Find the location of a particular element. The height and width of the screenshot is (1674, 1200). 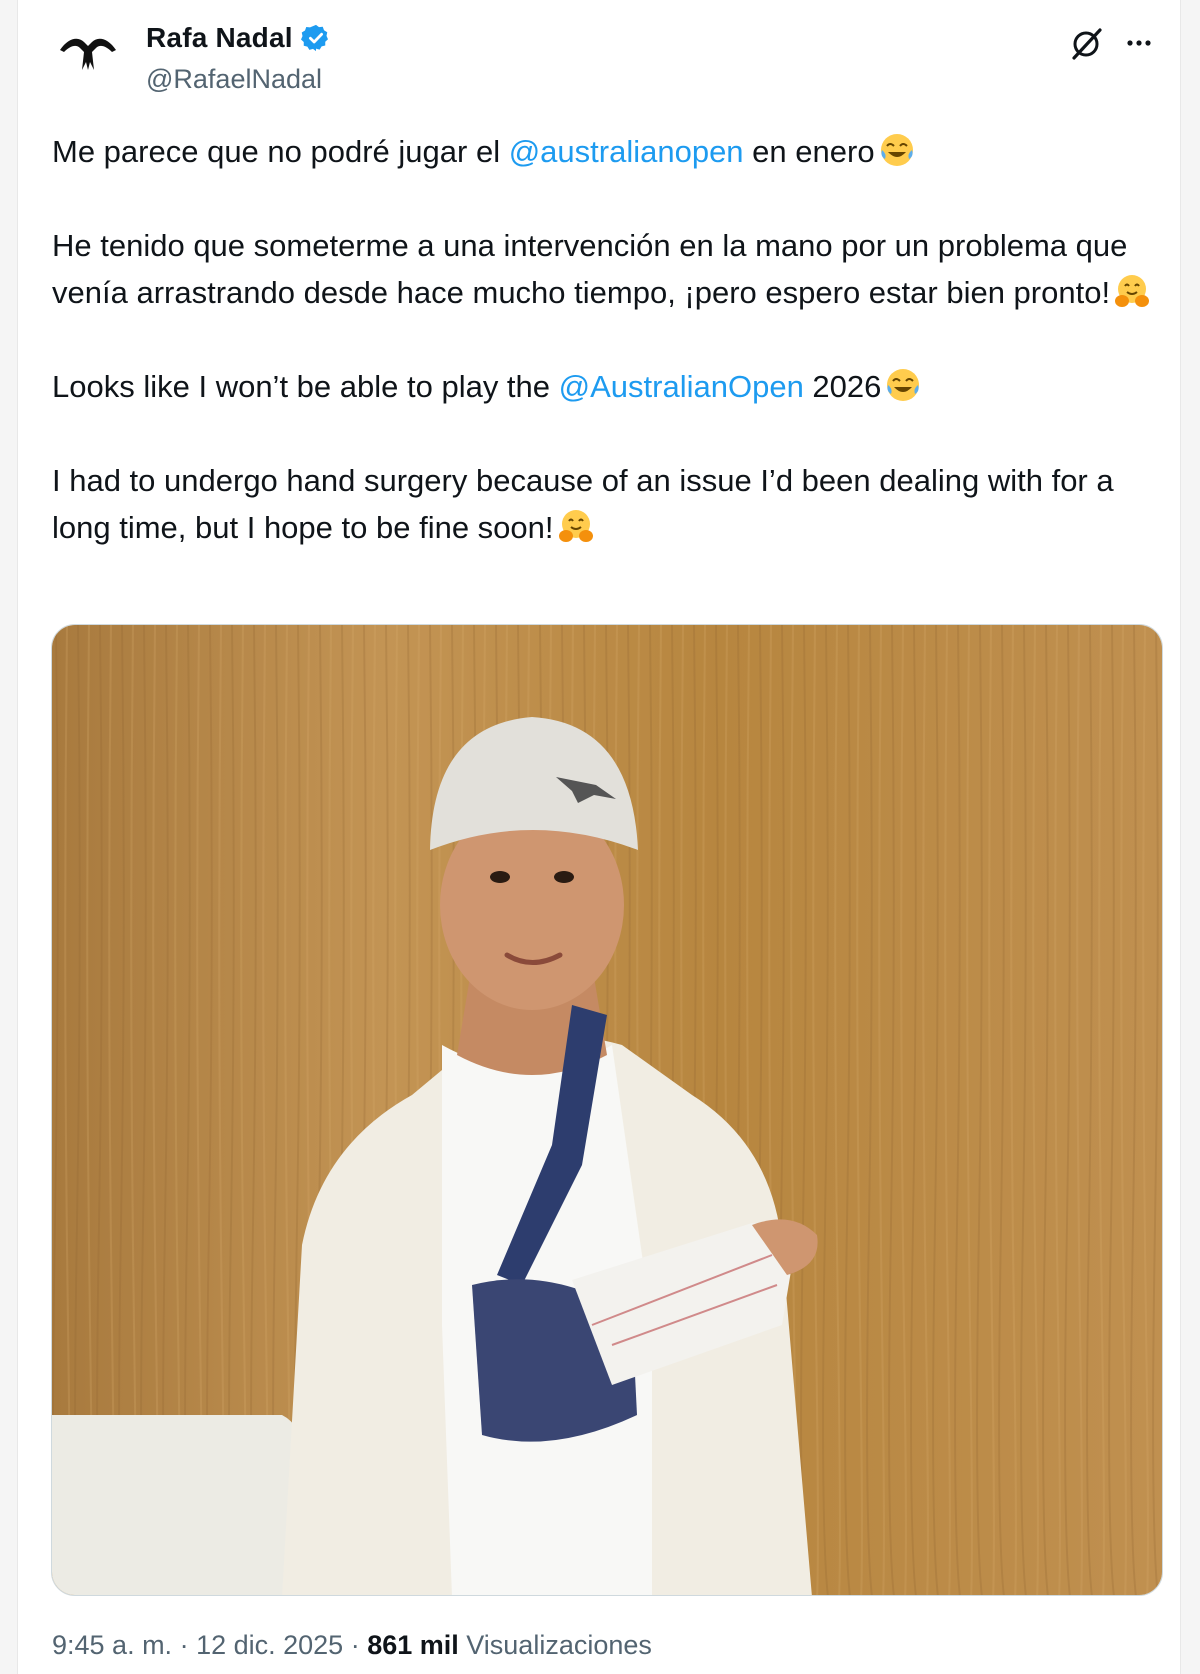

verified-badge-icon is located at coordinates (315, 38).